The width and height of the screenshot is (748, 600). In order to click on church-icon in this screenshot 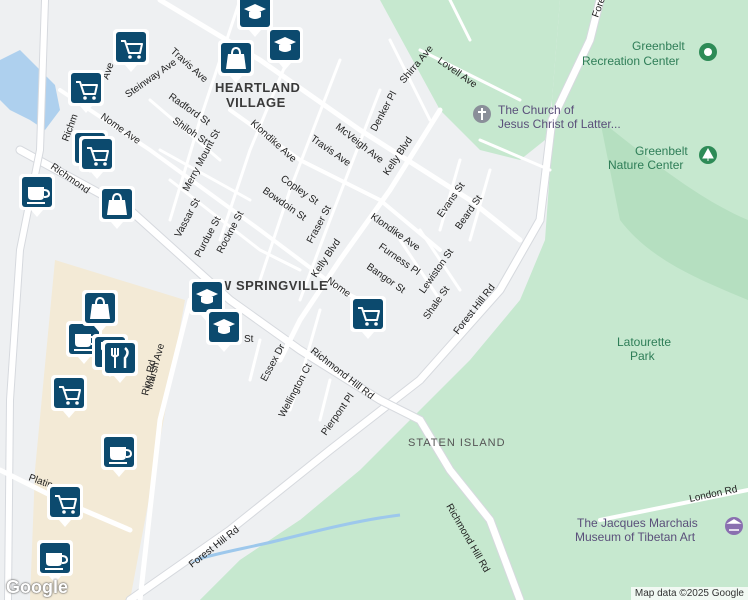, I will do `click(482, 114)`.